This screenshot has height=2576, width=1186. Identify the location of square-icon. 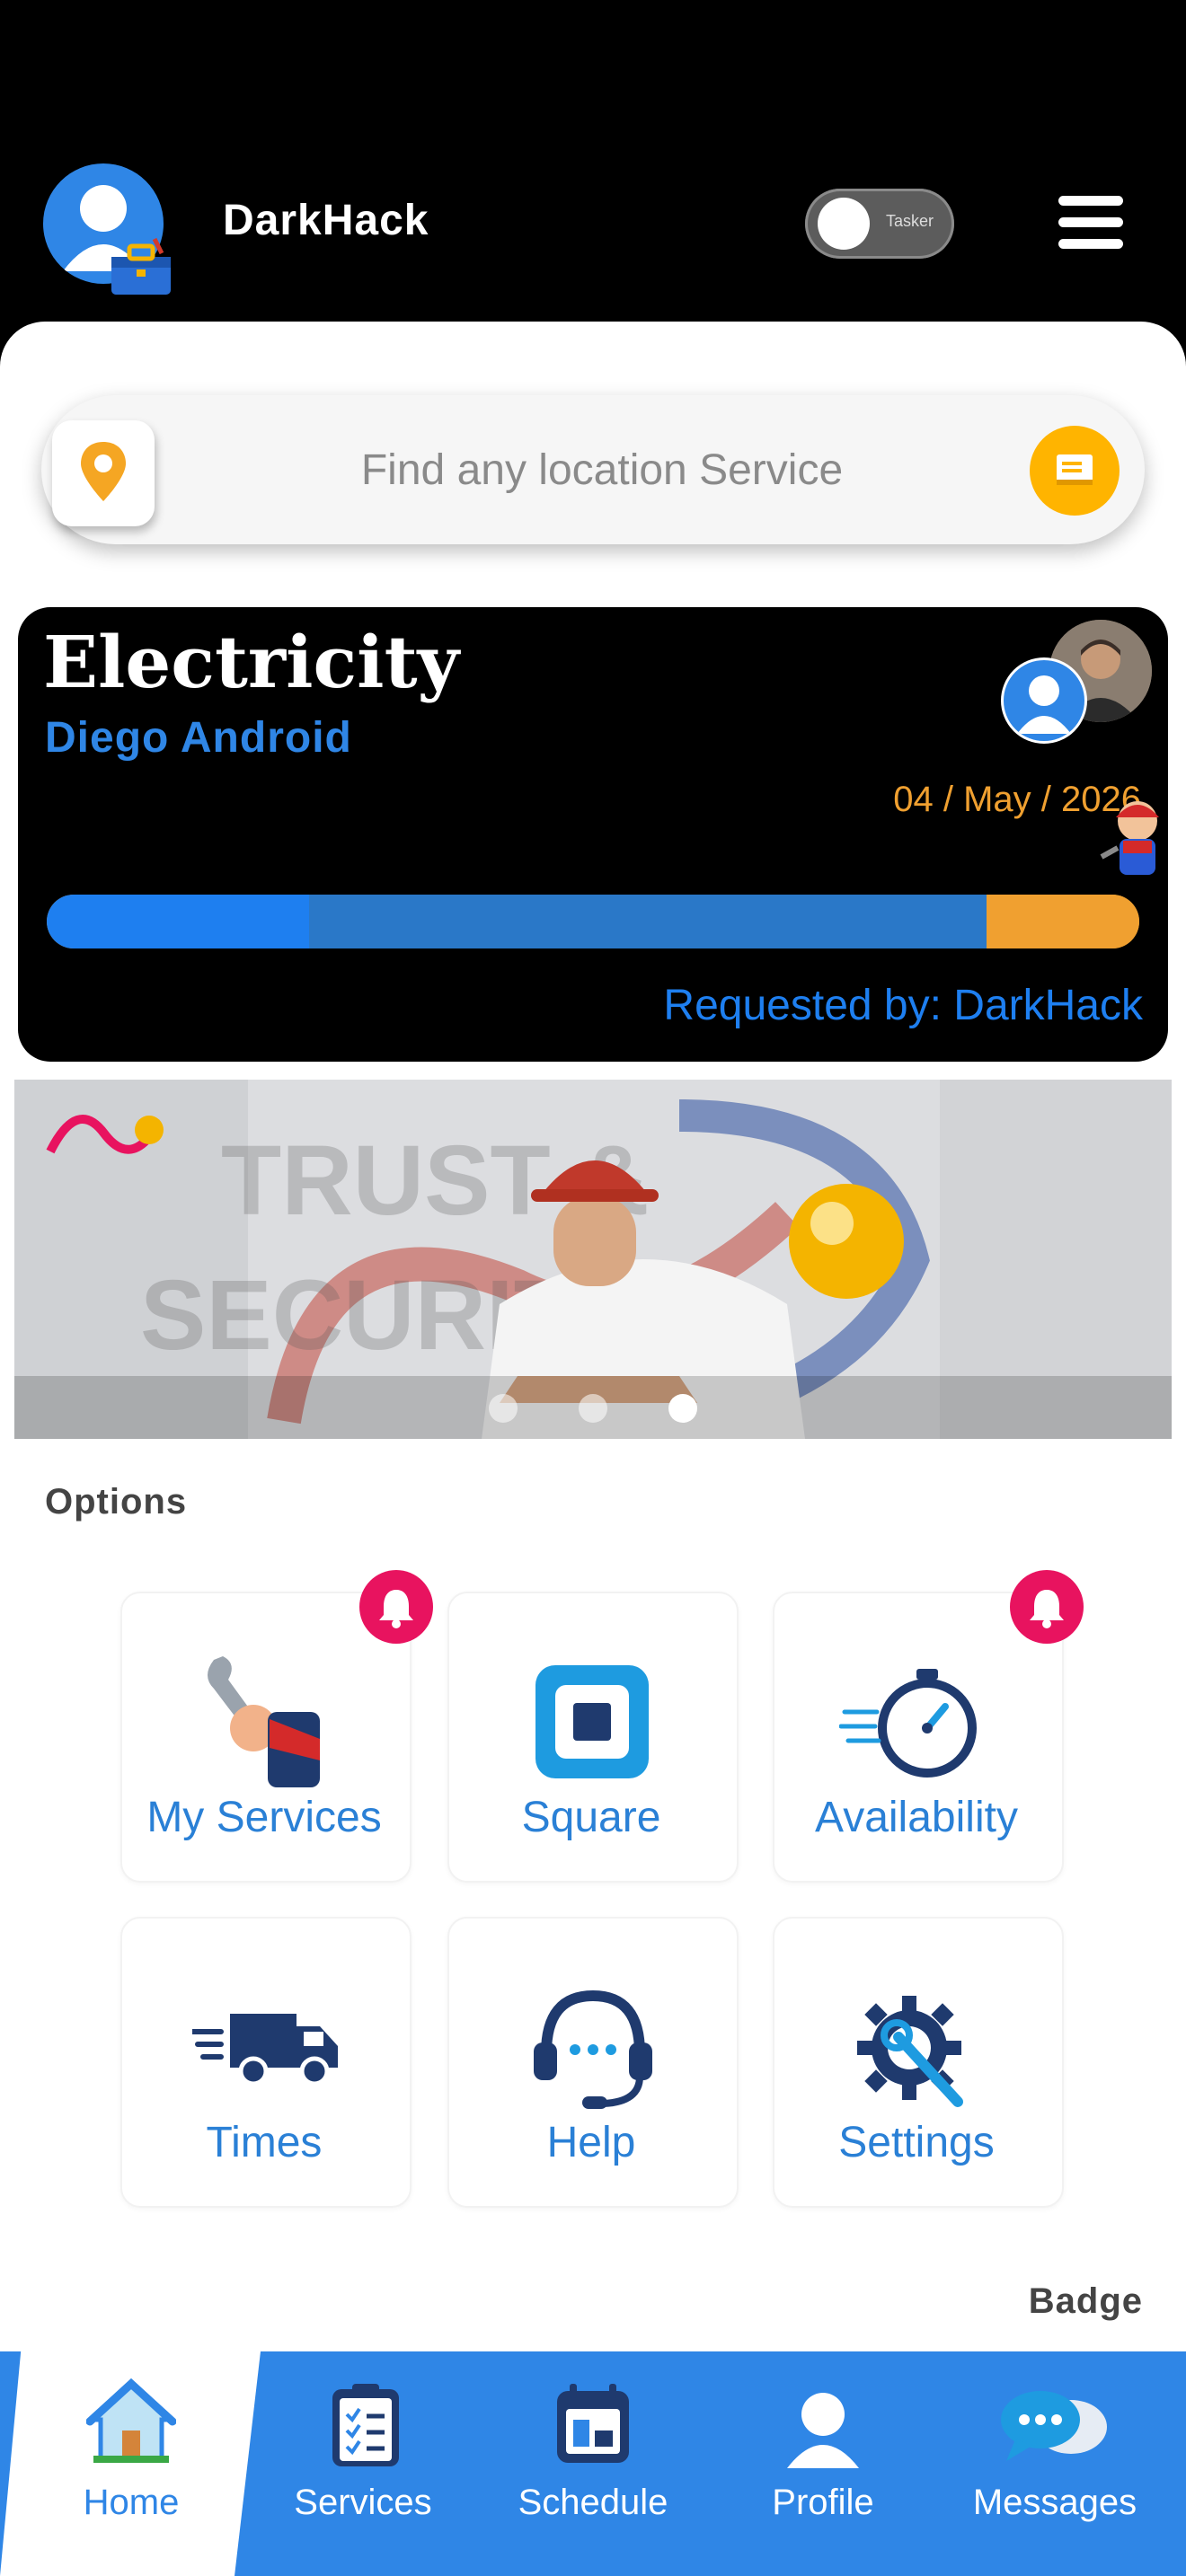
(592, 1721).